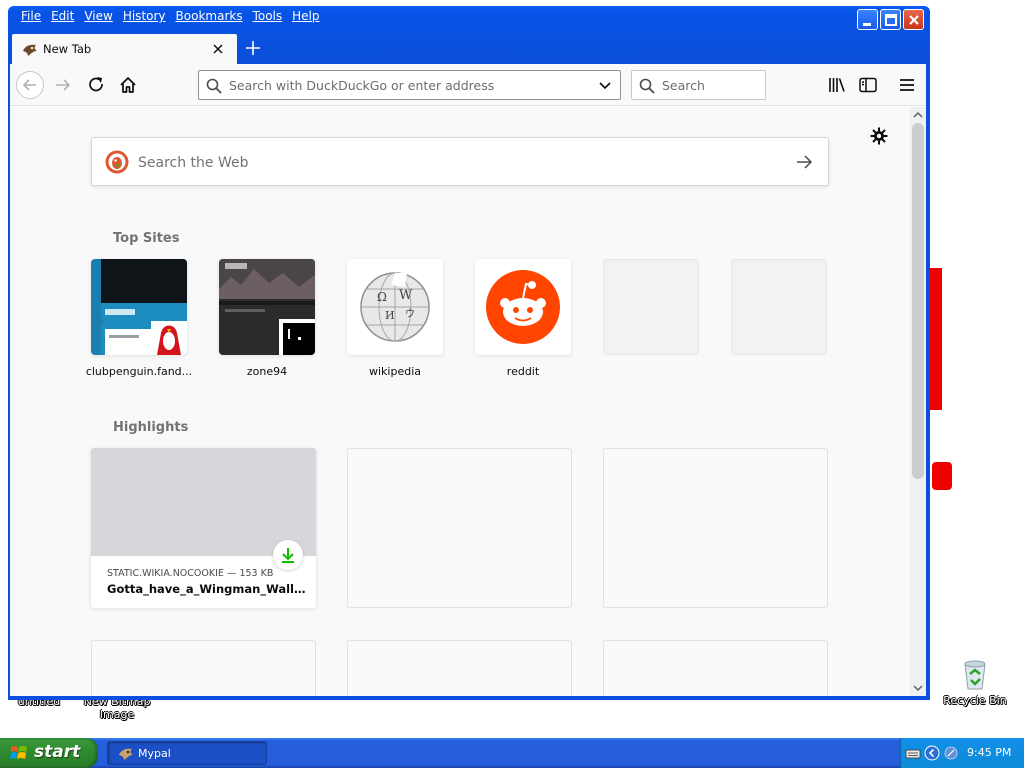  What do you see at coordinates (918, 688) in the screenshot?
I see `scroll-down-arrow-icon` at bounding box center [918, 688].